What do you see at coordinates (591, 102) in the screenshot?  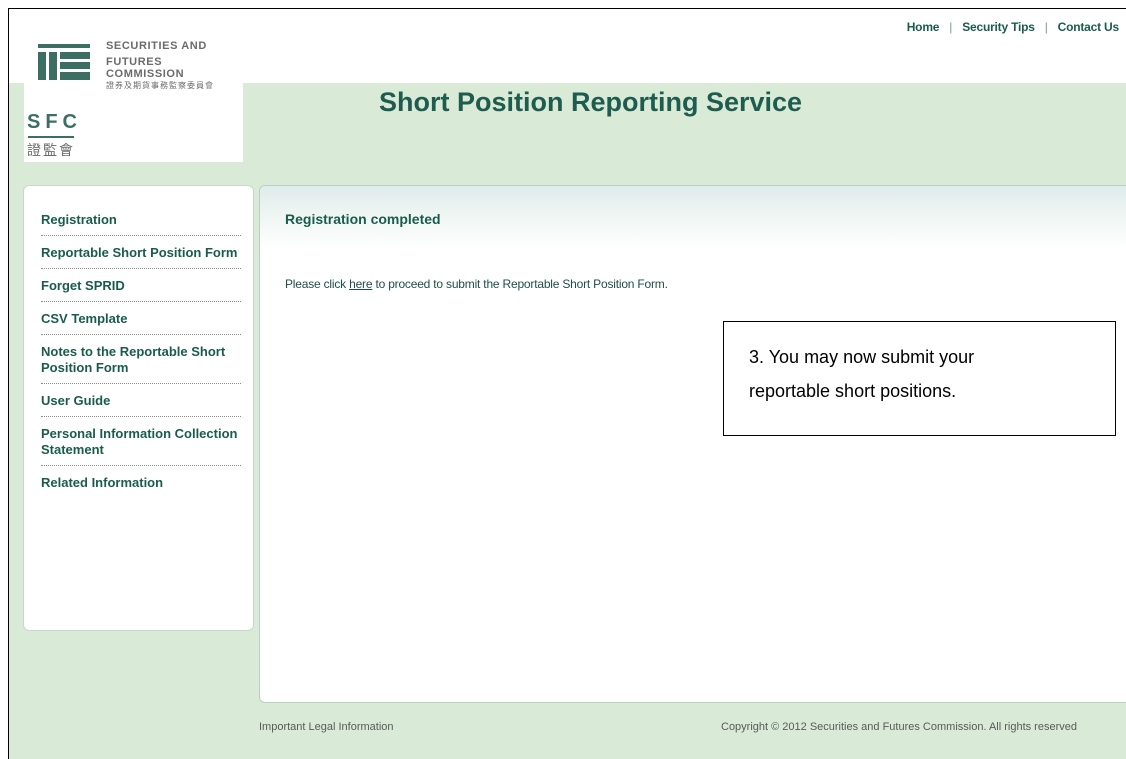 I see `page-title: Short Position Reporting Service` at bounding box center [591, 102].